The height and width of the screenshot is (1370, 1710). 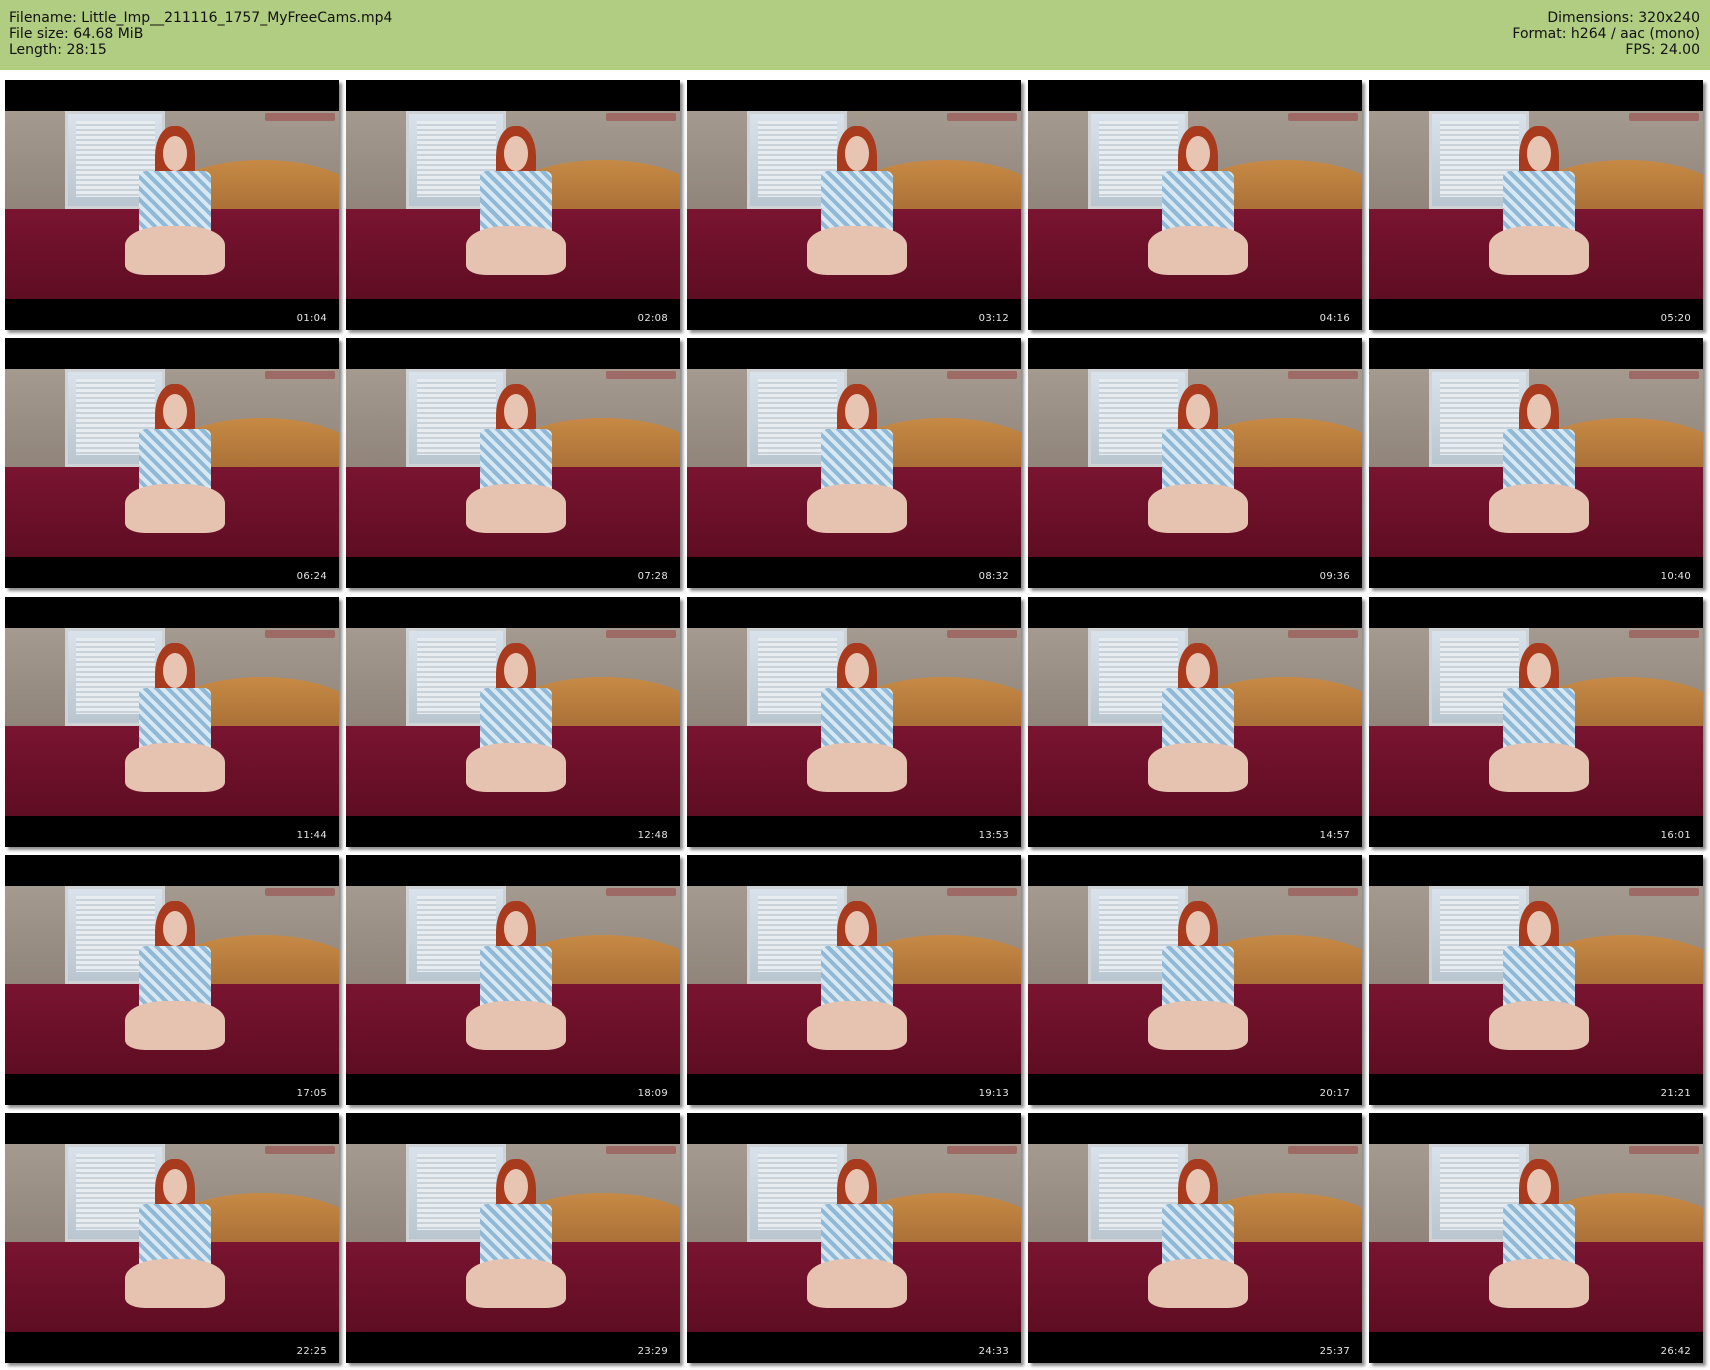 I want to click on thumbnail-tile: 13:53, so click(x=854, y=722).